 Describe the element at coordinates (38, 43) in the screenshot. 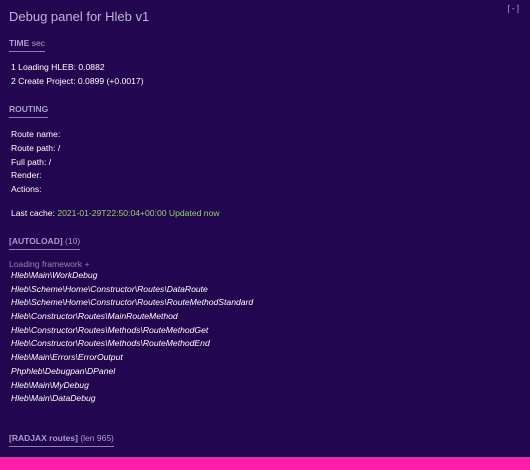

I see `time-heading-unit: sec` at that location.